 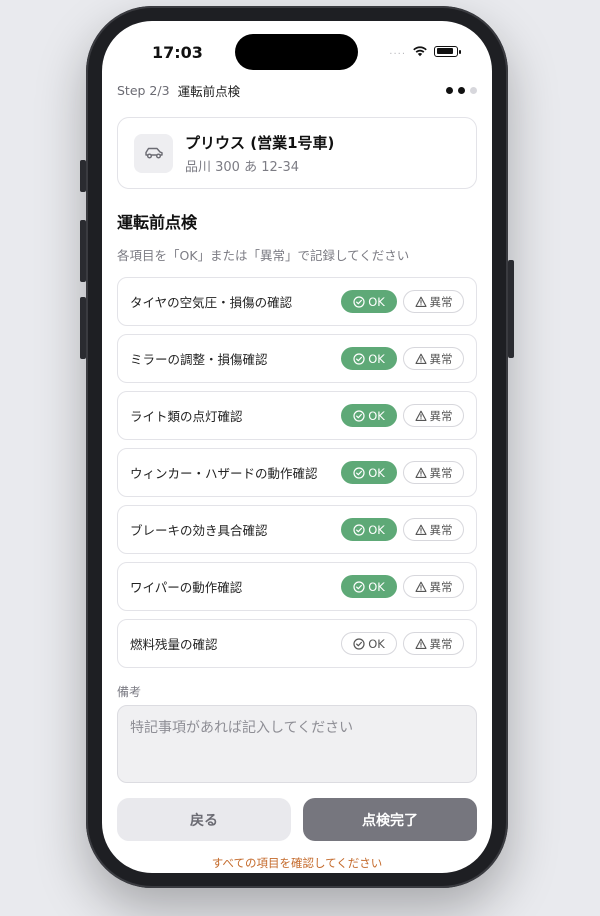 I want to click on checklist-item: ブレーキの効き具合確認 OK 異常, so click(x=297, y=529).